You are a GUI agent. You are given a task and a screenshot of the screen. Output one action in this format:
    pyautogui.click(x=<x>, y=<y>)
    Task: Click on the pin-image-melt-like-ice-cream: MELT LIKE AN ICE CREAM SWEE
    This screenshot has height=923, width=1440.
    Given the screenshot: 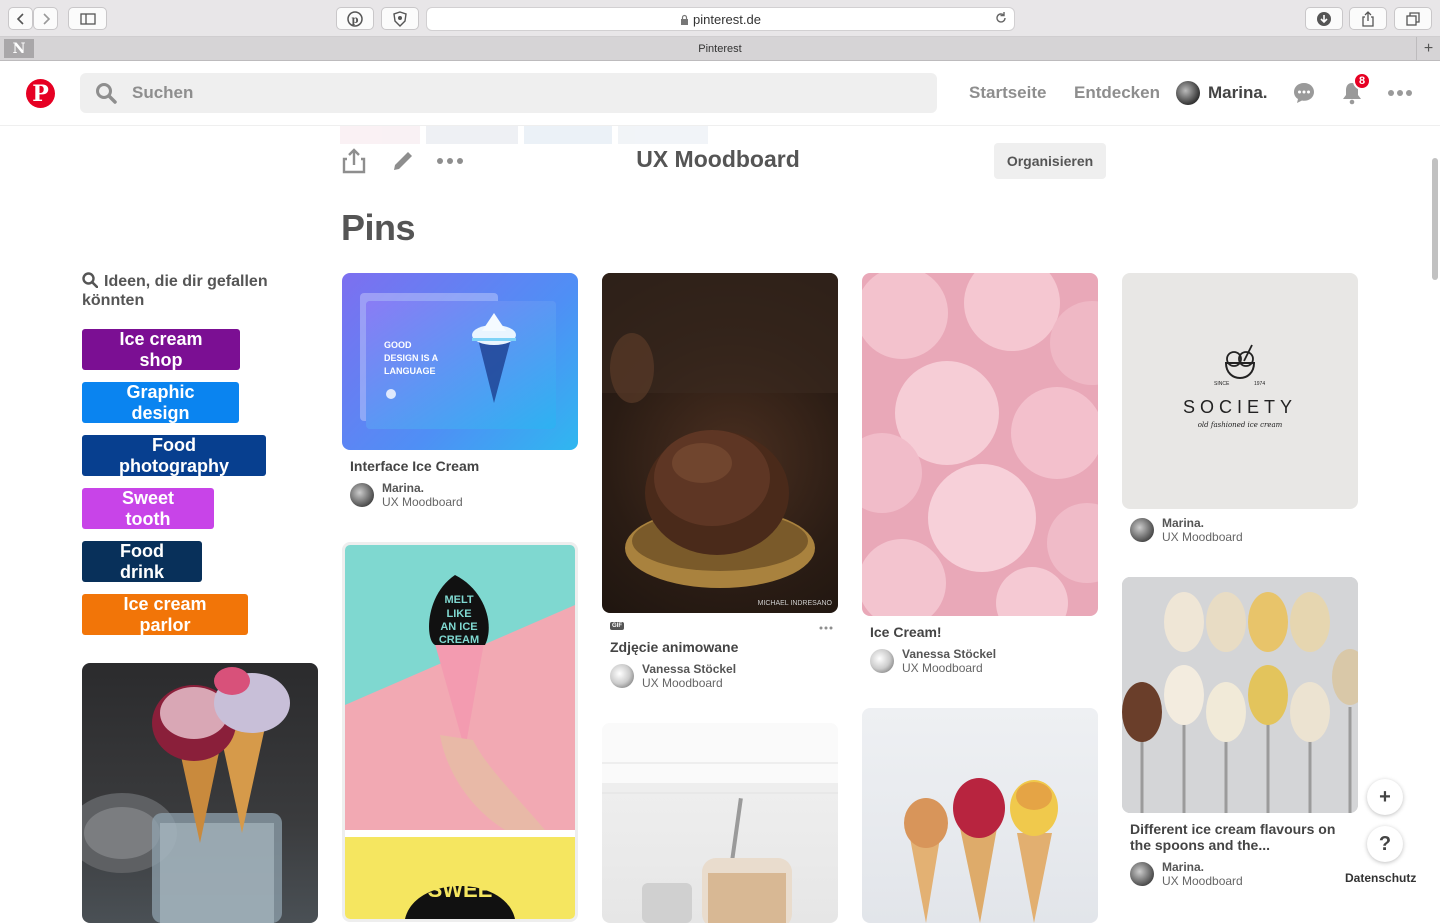 What is the action you would take?
    pyautogui.click(x=460, y=732)
    